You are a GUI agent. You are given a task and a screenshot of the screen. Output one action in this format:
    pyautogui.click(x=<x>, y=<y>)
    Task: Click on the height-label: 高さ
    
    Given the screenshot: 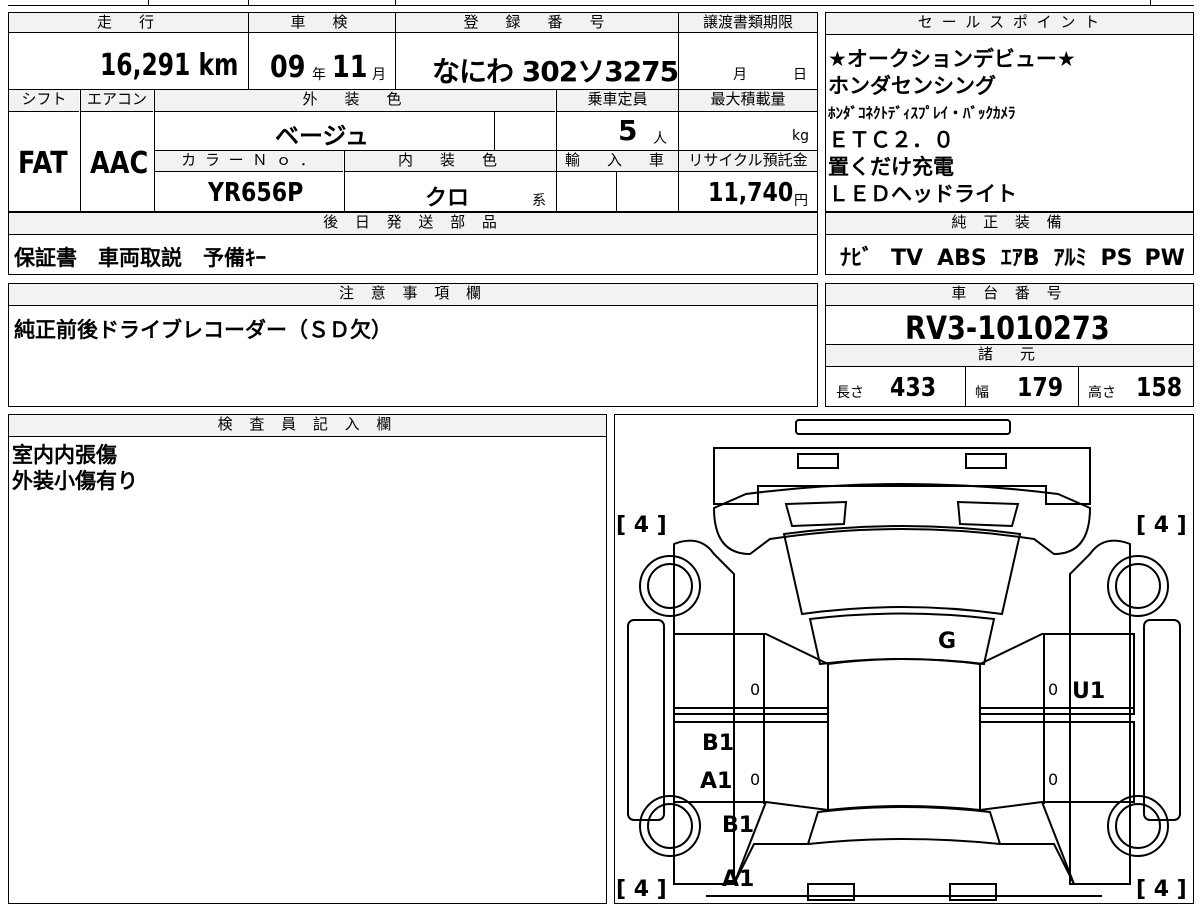 What is the action you would take?
    pyautogui.click(x=1102, y=393)
    